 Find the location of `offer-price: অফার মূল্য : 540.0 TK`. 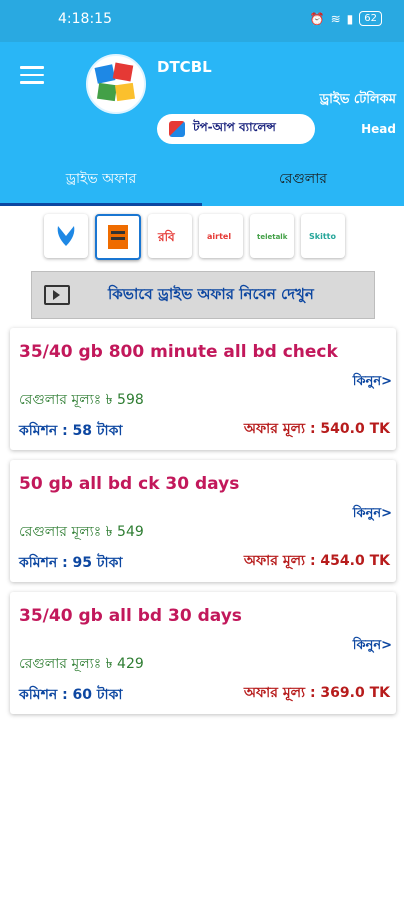

offer-price: অফার মূল্য : 540.0 TK is located at coordinates (316, 429).